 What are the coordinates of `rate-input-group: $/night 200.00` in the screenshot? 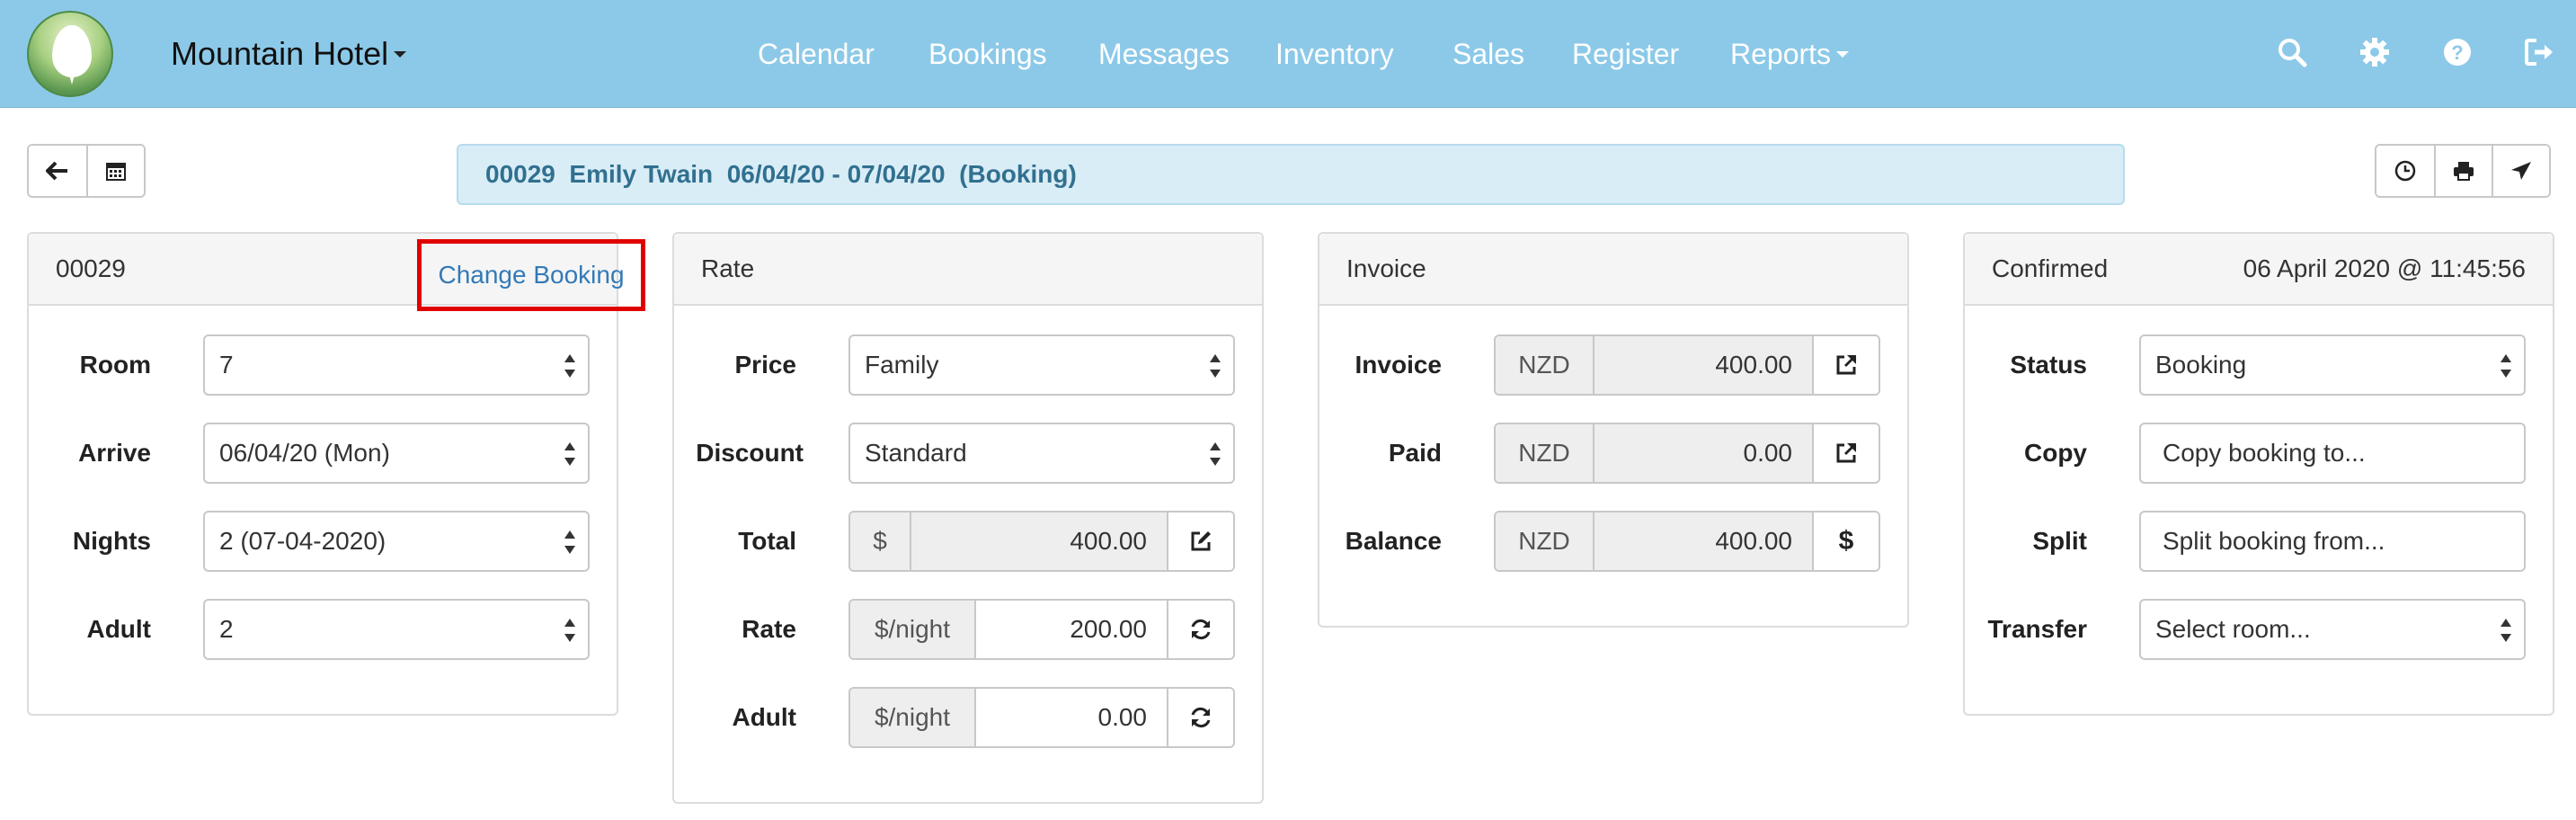 It's located at (1041, 630).